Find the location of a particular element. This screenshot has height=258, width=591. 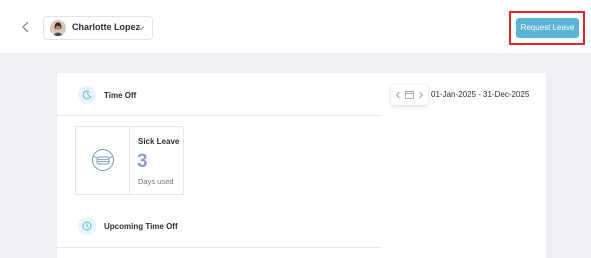

date-range: 01-Jan-2025 - 31-Dec-2025 is located at coordinates (480, 94).